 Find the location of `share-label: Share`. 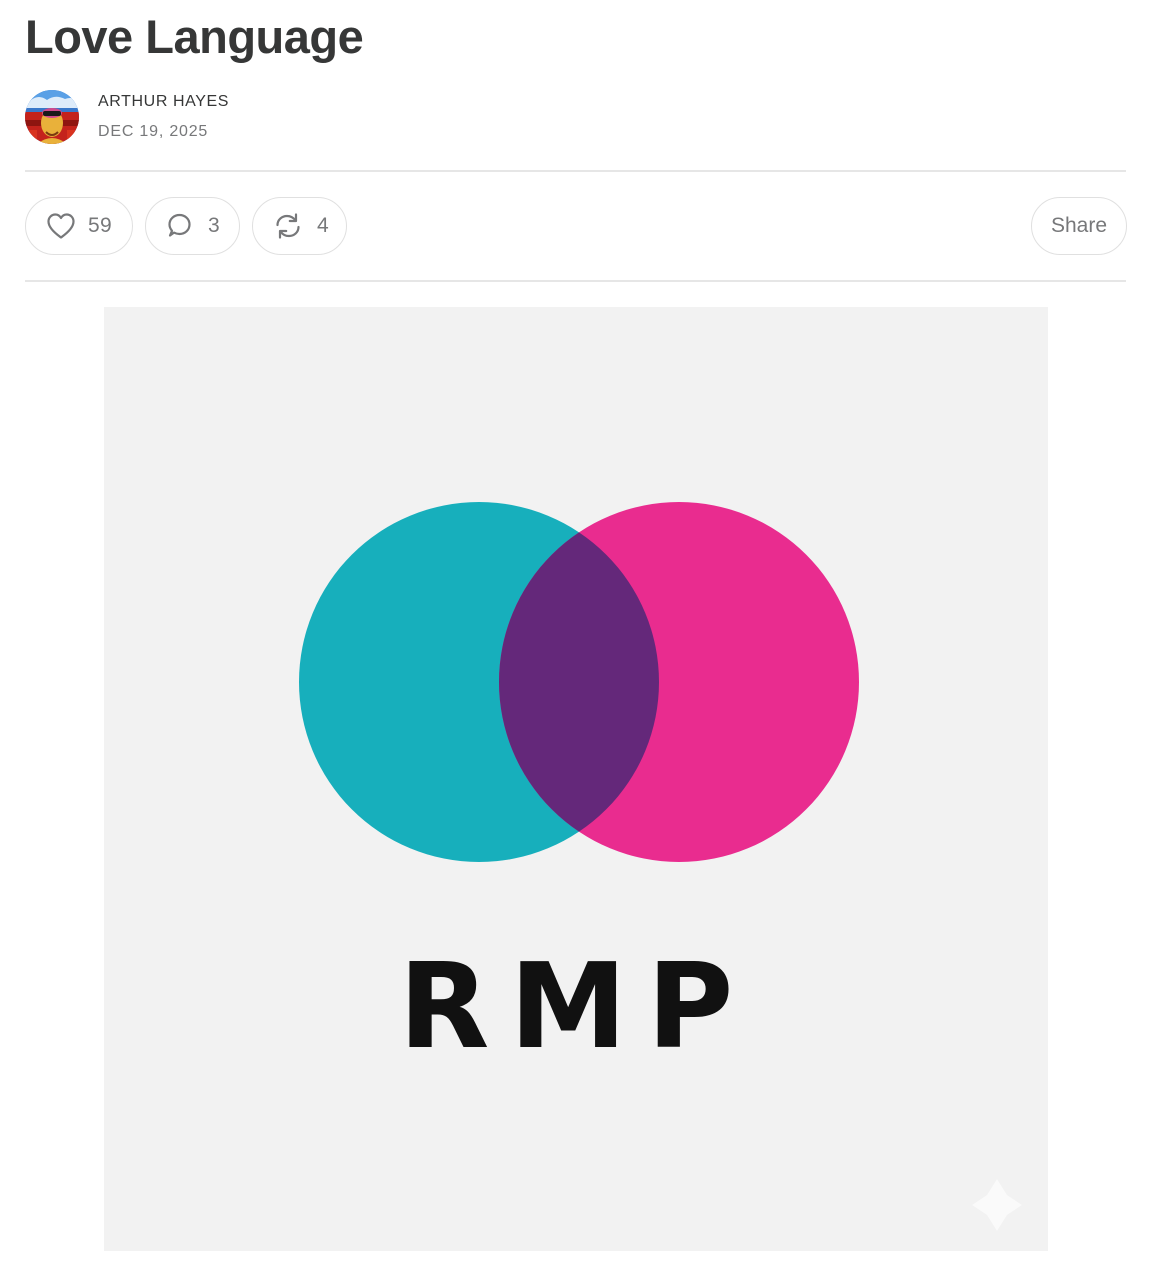

share-label: Share is located at coordinates (1079, 225).